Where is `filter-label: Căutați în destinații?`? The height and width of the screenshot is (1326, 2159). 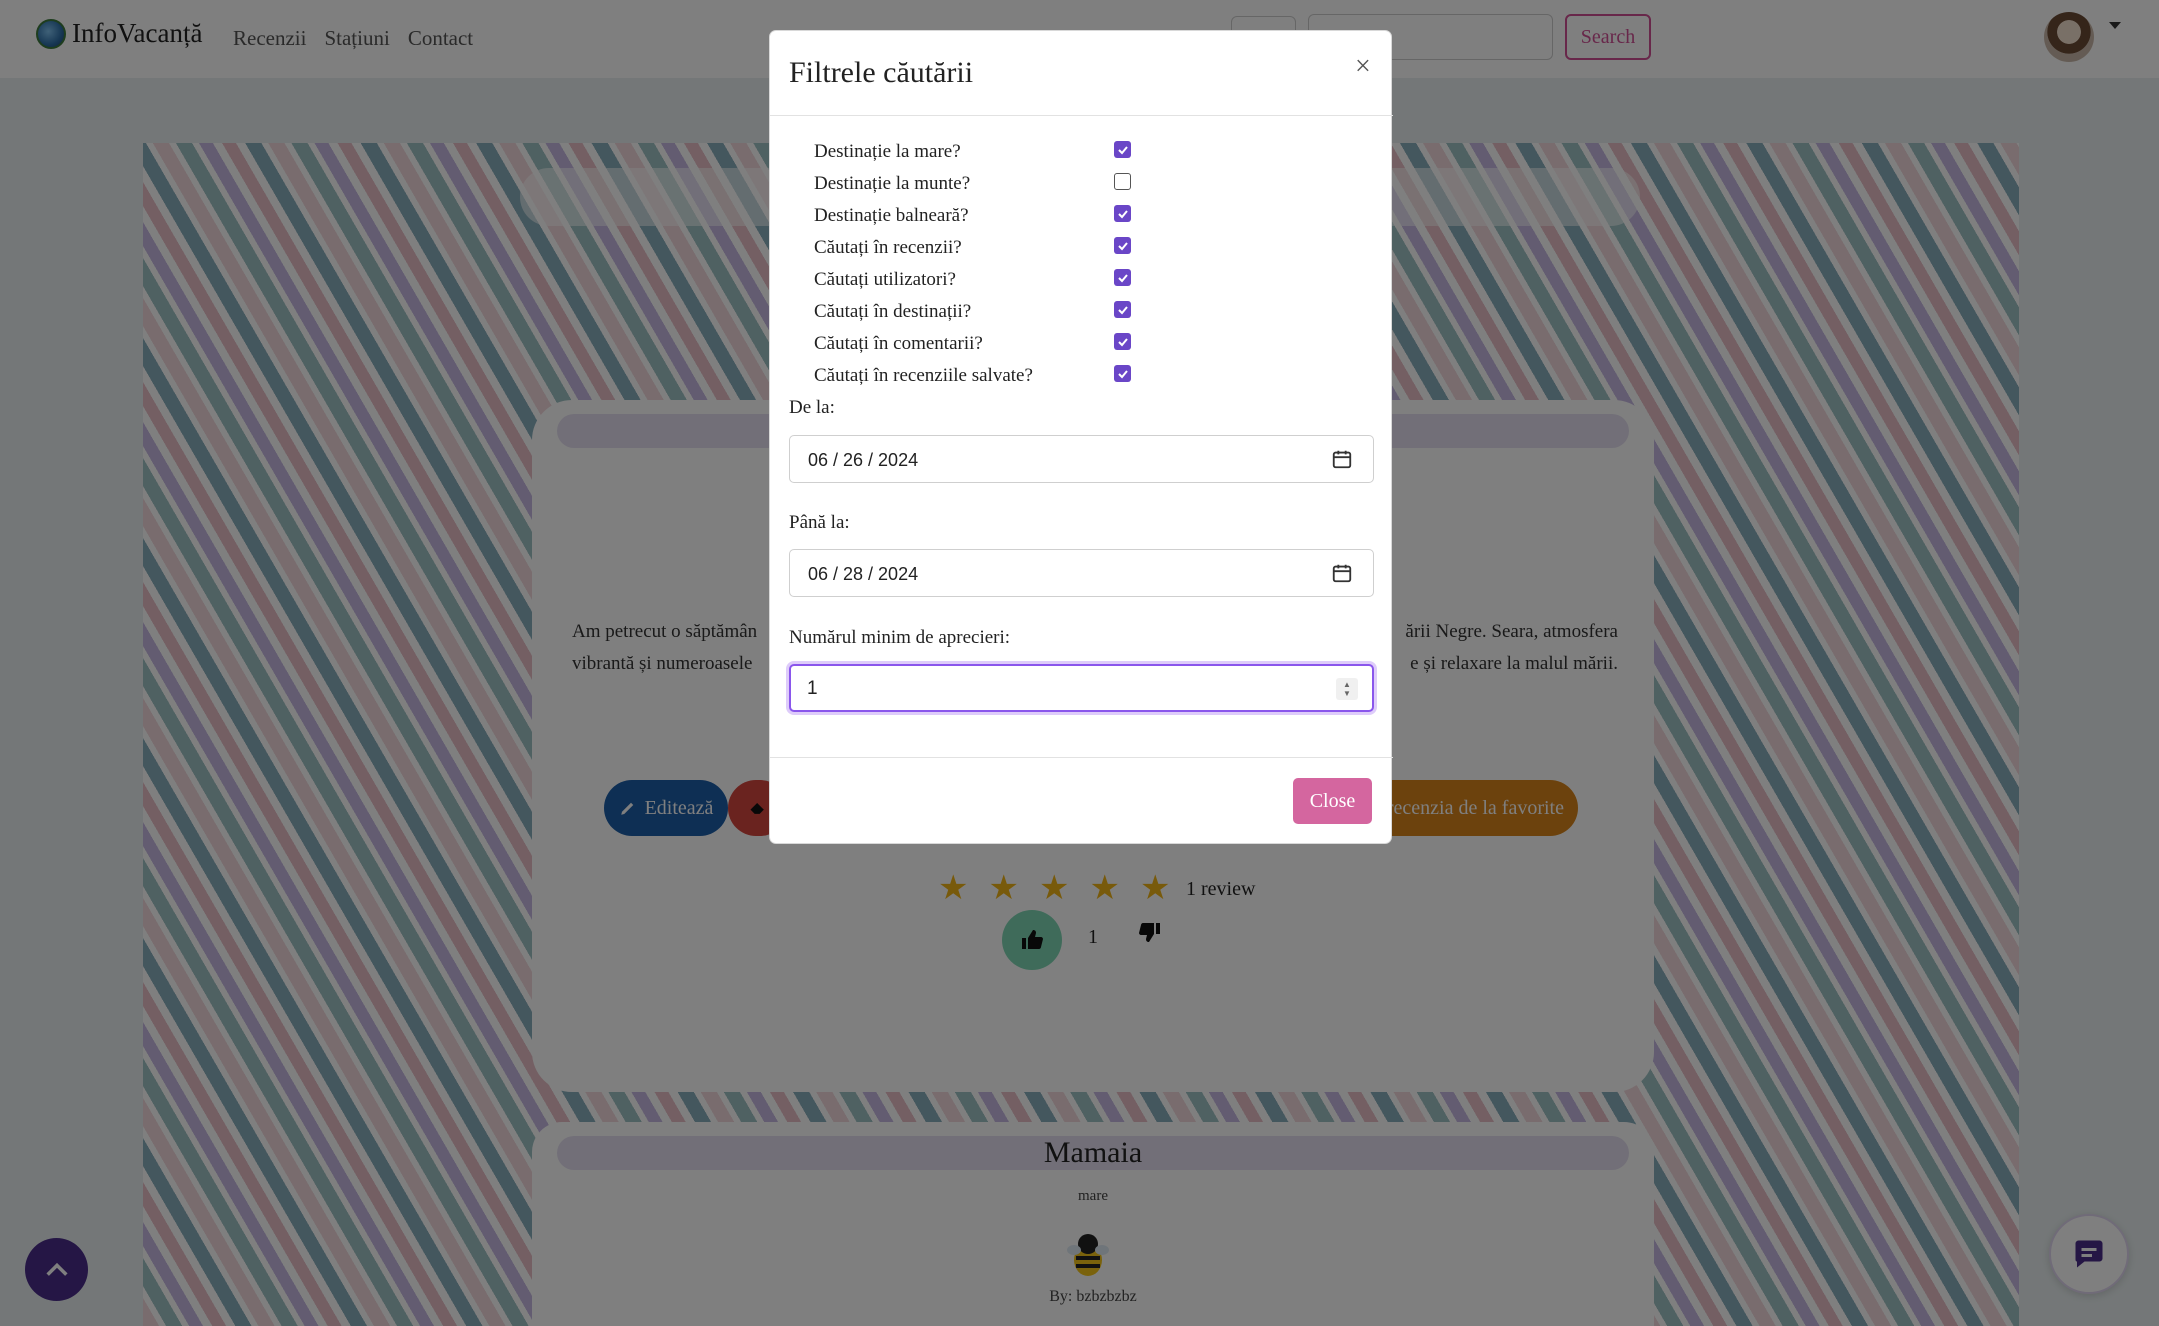 filter-label: Căutați în destinații? is located at coordinates (893, 311).